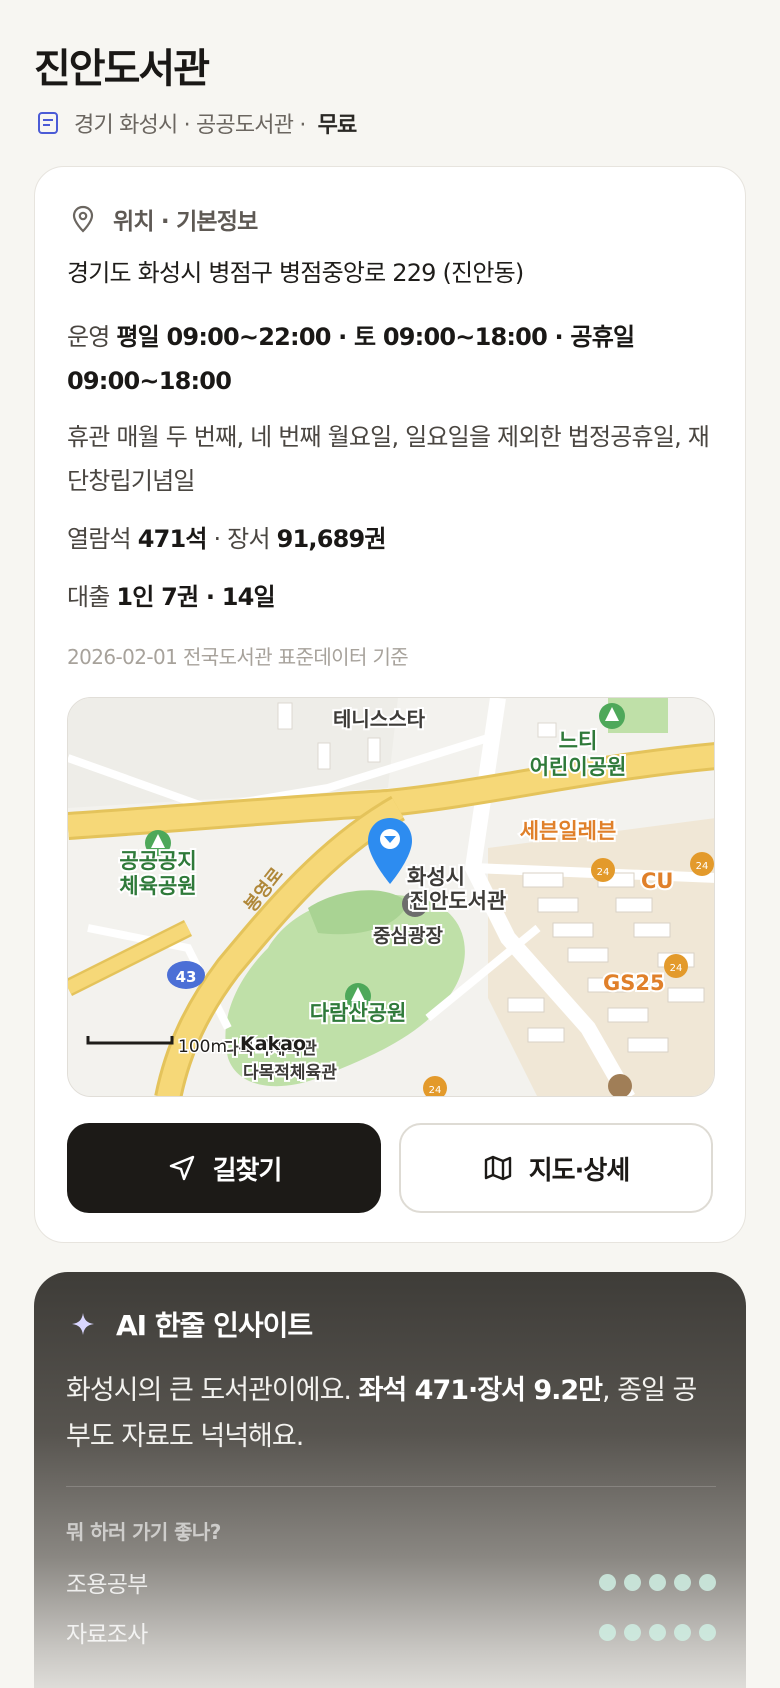 This screenshot has width=780, height=1688. I want to click on capacity-row: 열람석 471석 · 장서 91,689권, so click(226, 536).